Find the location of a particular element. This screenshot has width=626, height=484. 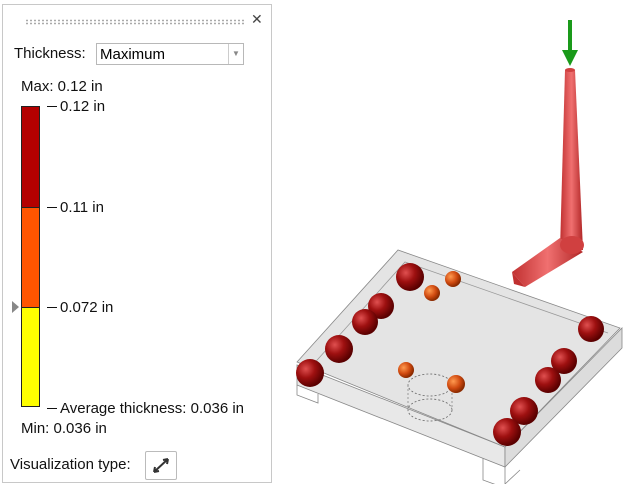

gate-nozzle is located at coordinates (548, 177).